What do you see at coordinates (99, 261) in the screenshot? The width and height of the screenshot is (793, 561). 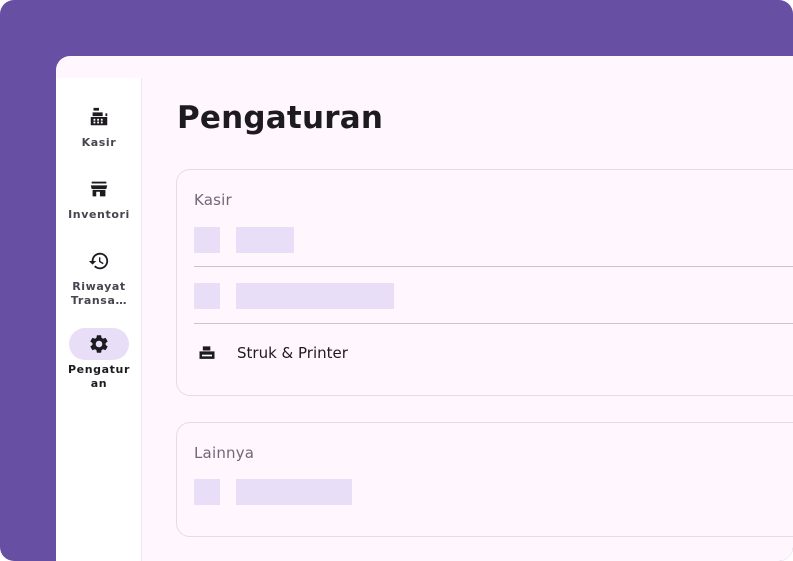 I see `history-icon` at bounding box center [99, 261].